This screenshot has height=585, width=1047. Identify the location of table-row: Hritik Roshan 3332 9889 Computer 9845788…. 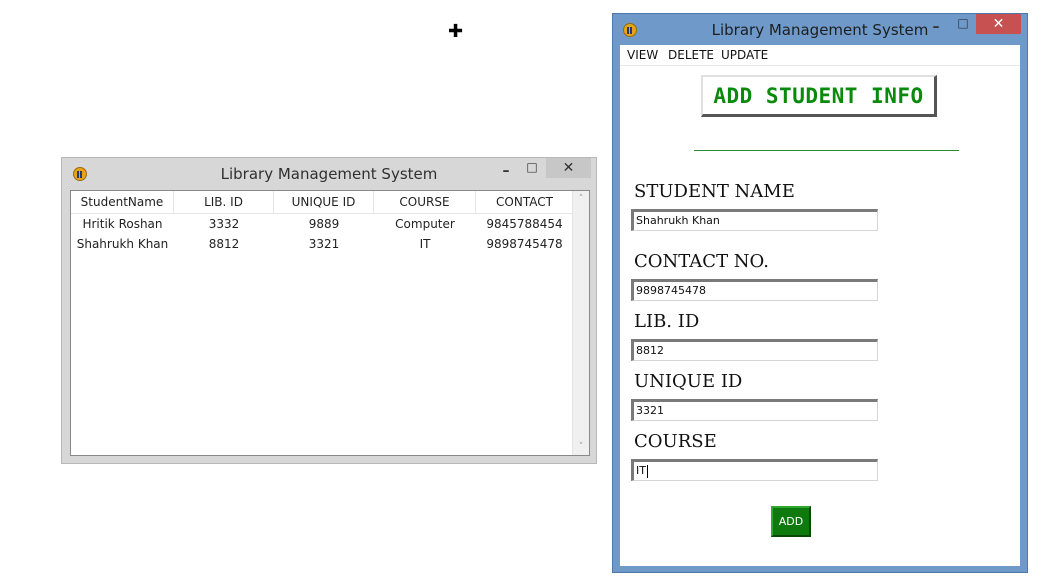
(322, 224).